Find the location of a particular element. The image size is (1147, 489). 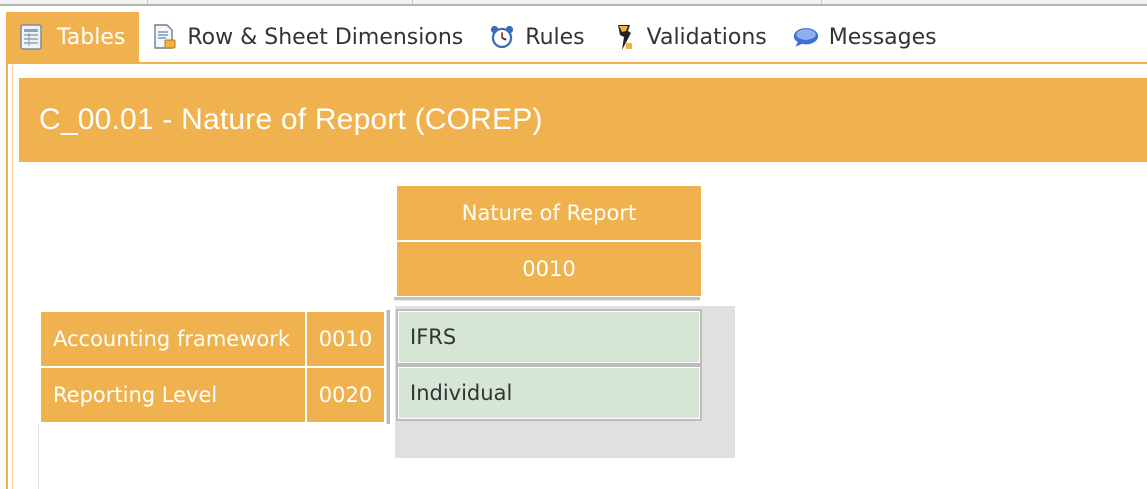

cell-value: Individual is located at coordinates (461, 393).